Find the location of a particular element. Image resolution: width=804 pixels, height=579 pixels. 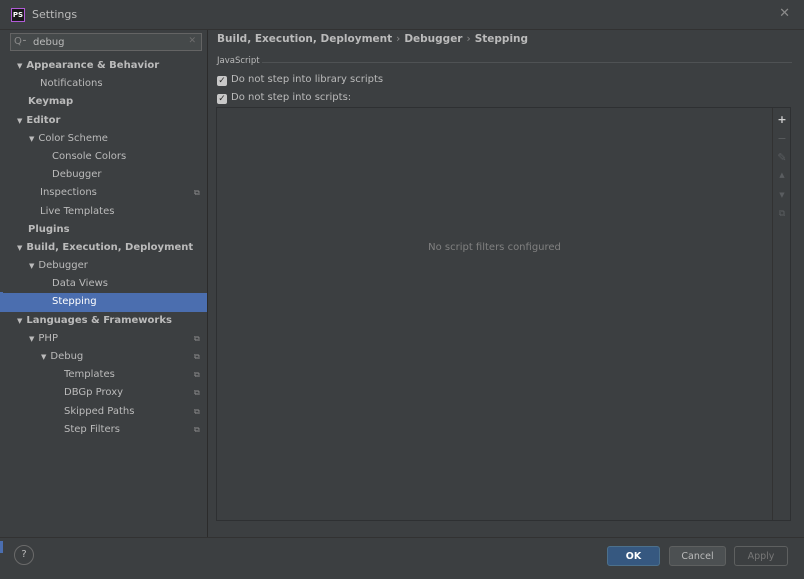

tree-item-keymap: Keymap is located at coordinates (103, 102).